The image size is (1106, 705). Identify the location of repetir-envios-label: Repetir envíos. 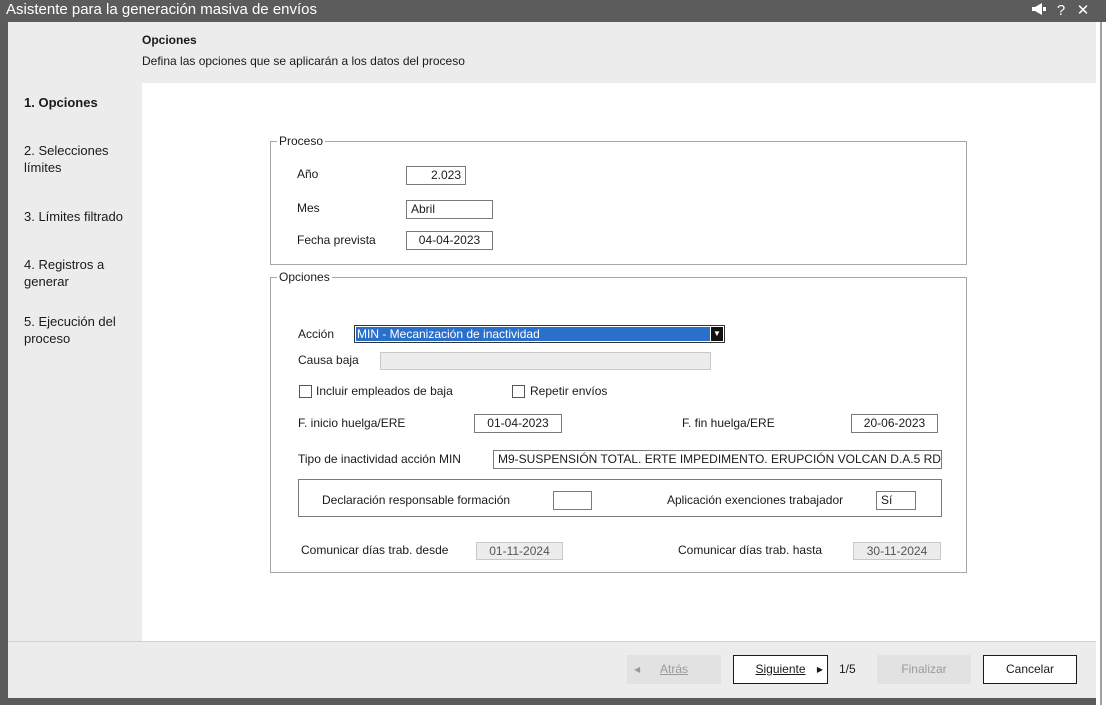
(568, 391).